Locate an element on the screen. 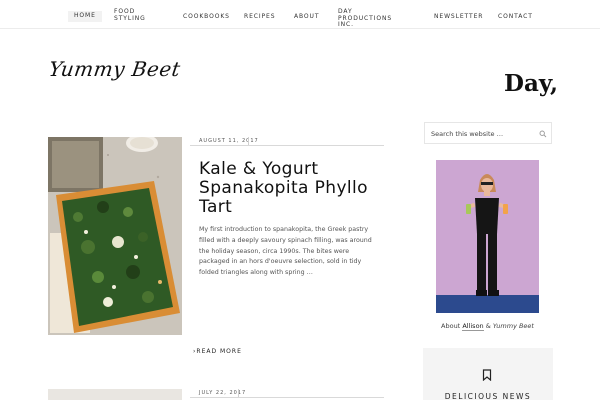  about-prefix: About is located at coordinates (451, 326).